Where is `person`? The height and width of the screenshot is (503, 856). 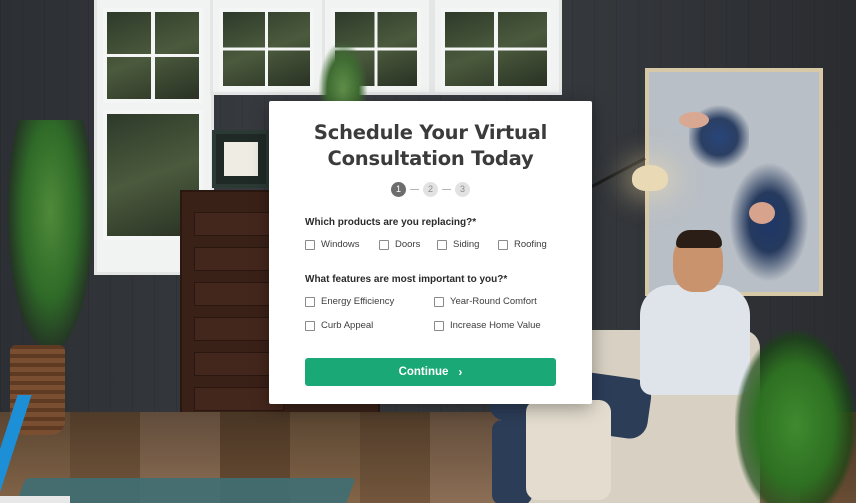
person is located at coordinates (695, 340).